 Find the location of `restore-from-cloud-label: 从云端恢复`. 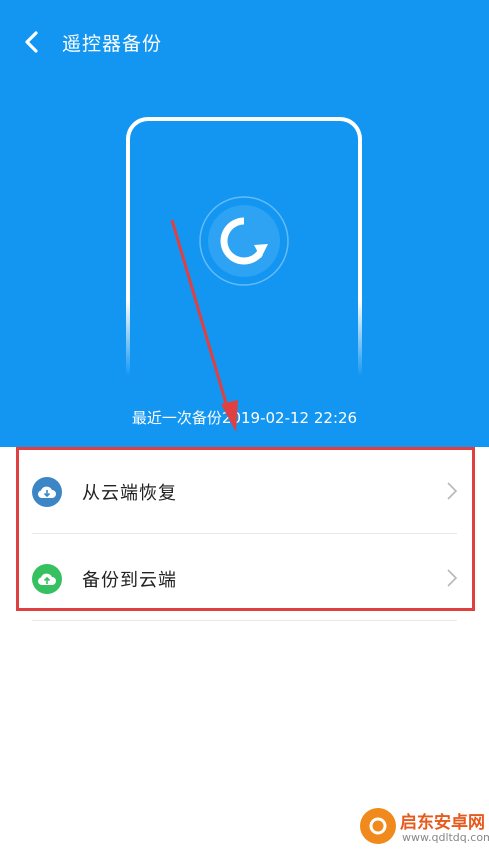

restore-from-cloud-label: 从云端恢复 is located at coordinates (129, 493).